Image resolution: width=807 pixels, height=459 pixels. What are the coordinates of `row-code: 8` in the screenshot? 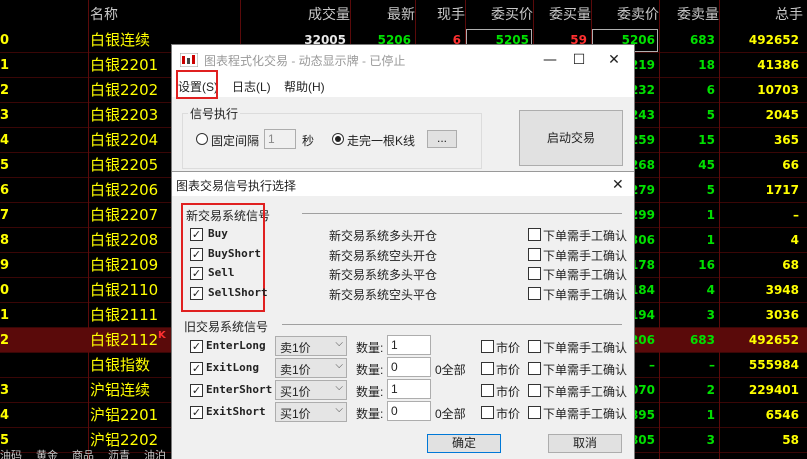 It's located at (5, 240).